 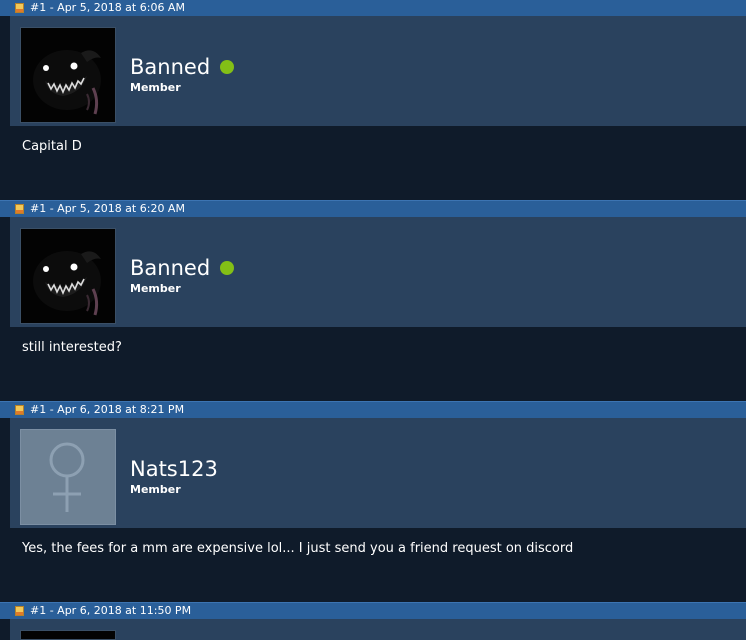 What do you see at coordinates (378, 629) in the screenshot?
I see `user-panel` at bounding box center [378, 629].